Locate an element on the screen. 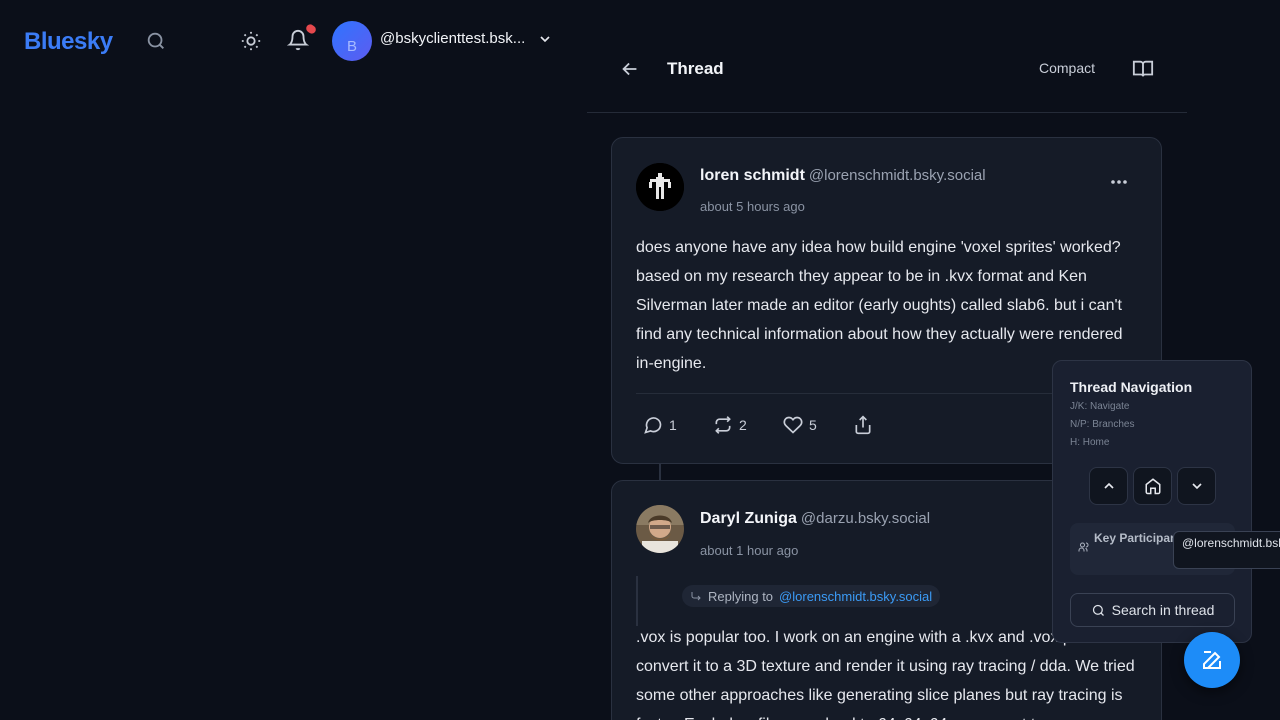  compose-post-button is located at coordinates (1212, 660).